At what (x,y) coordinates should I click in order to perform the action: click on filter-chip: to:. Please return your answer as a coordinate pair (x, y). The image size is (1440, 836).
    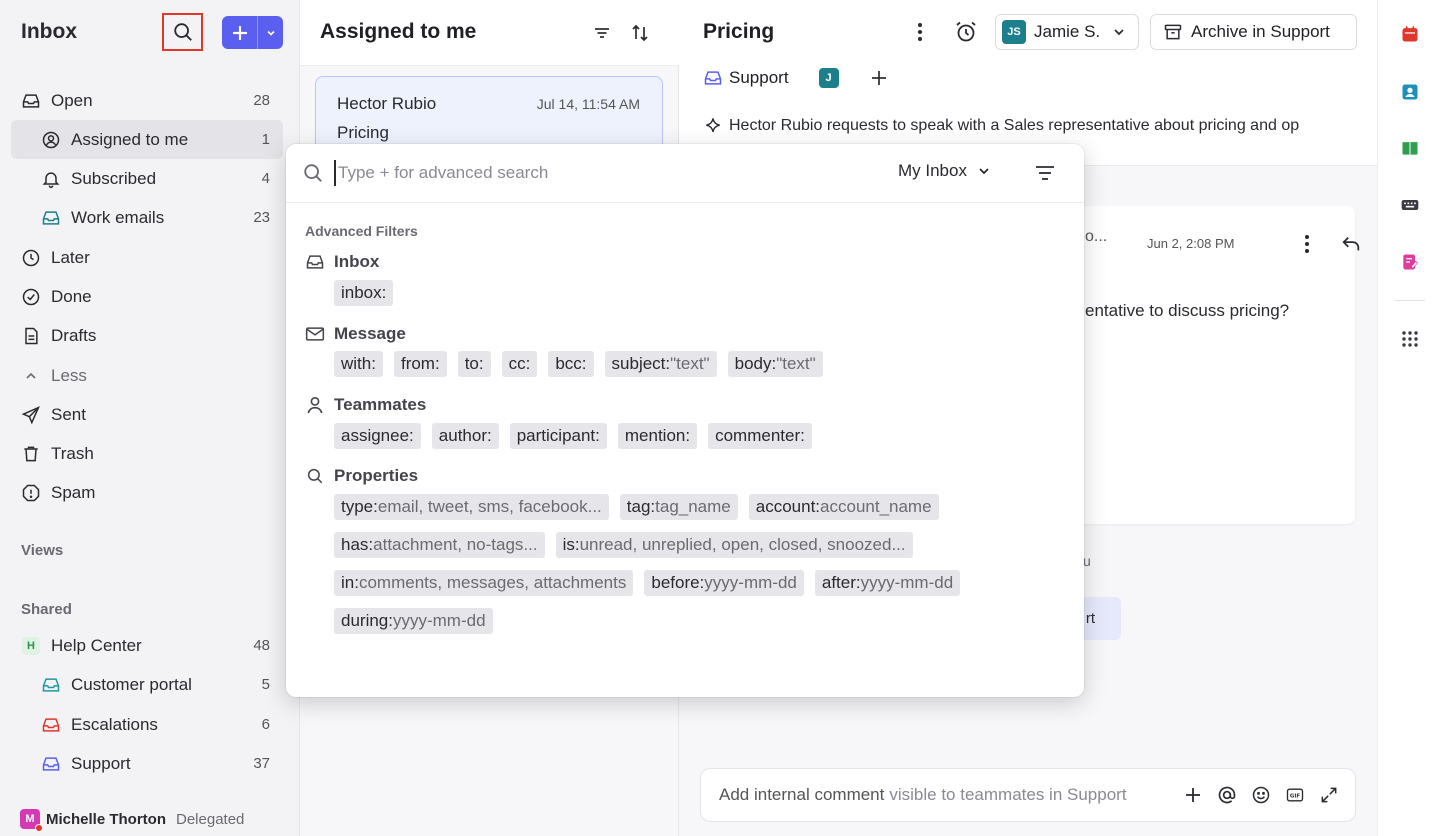
    Looking at the image, I should click on (474, 364).